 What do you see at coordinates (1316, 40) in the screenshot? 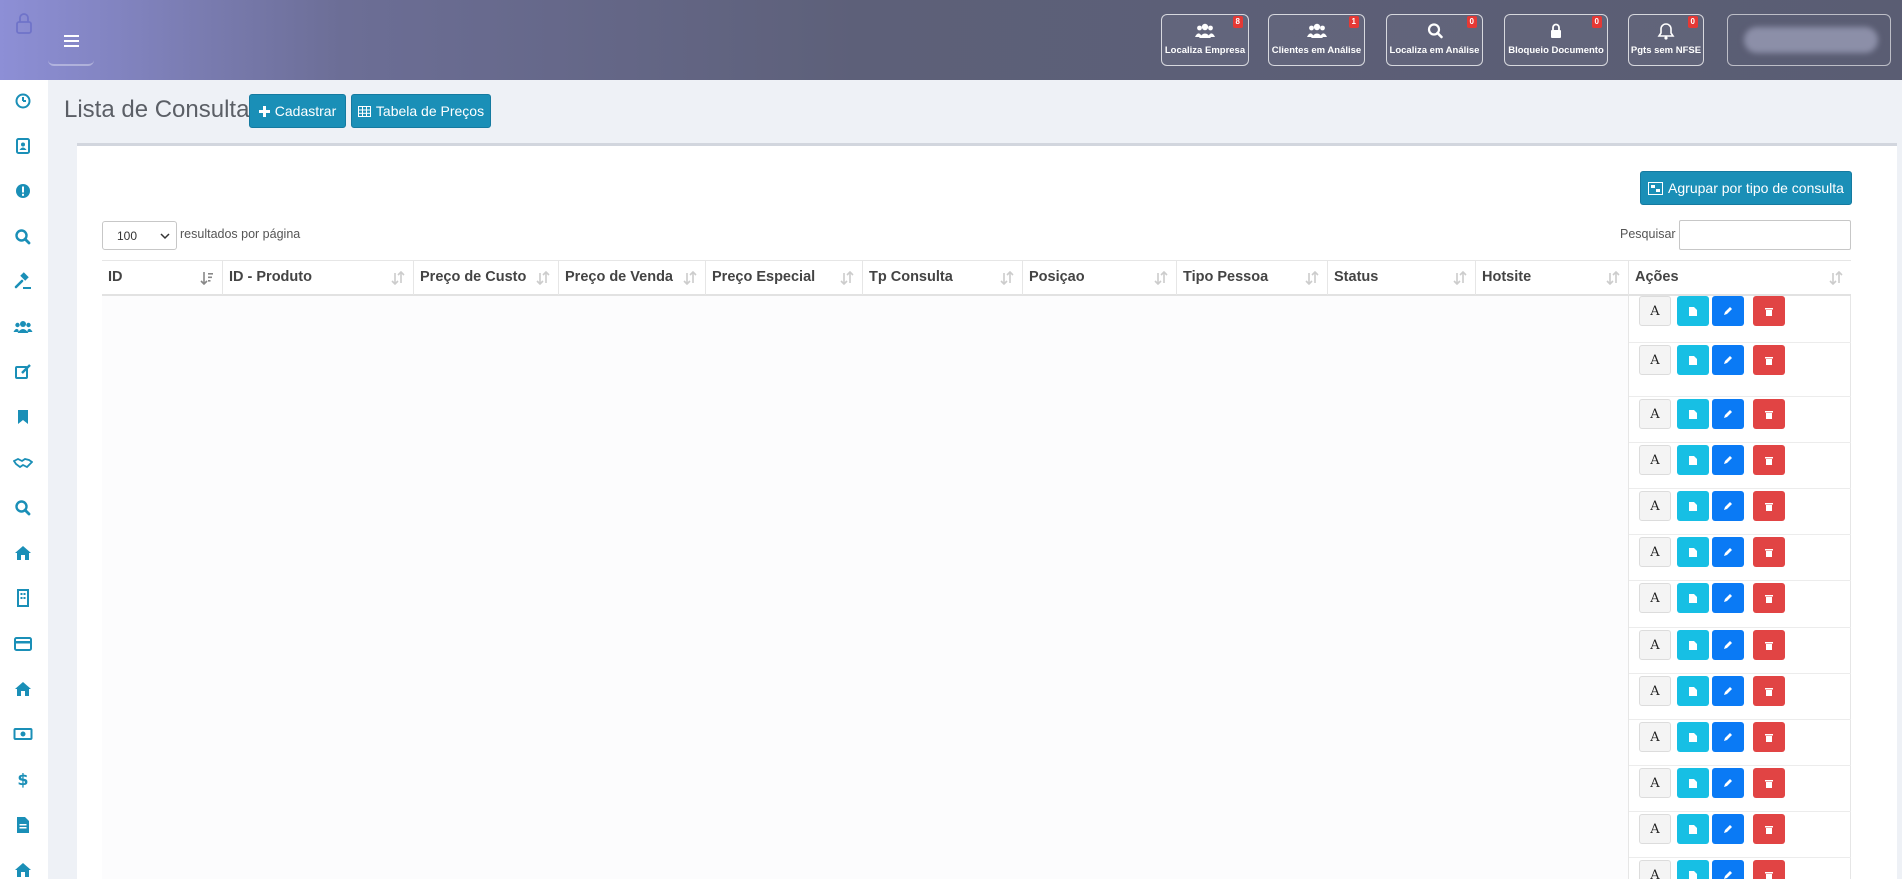
I see `clientes-em-analise-button: 1 Clientes em Análise` at bounding box center [1316, 40].